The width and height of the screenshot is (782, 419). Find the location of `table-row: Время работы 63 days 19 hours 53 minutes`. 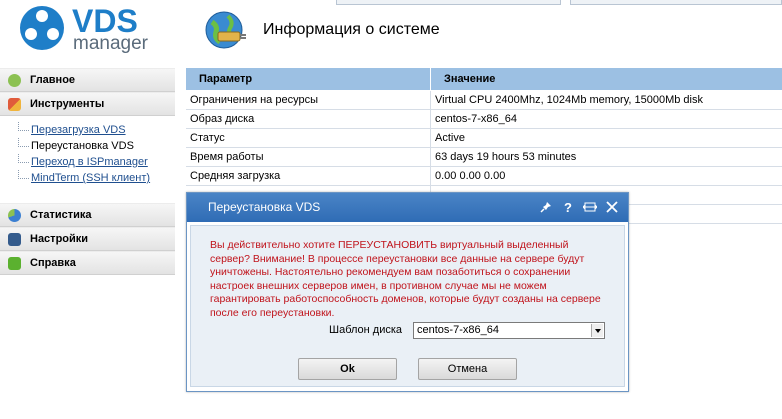

table-row: Время работы 63 days 19 hours 53 minutes is located at coordinates (484, 157).